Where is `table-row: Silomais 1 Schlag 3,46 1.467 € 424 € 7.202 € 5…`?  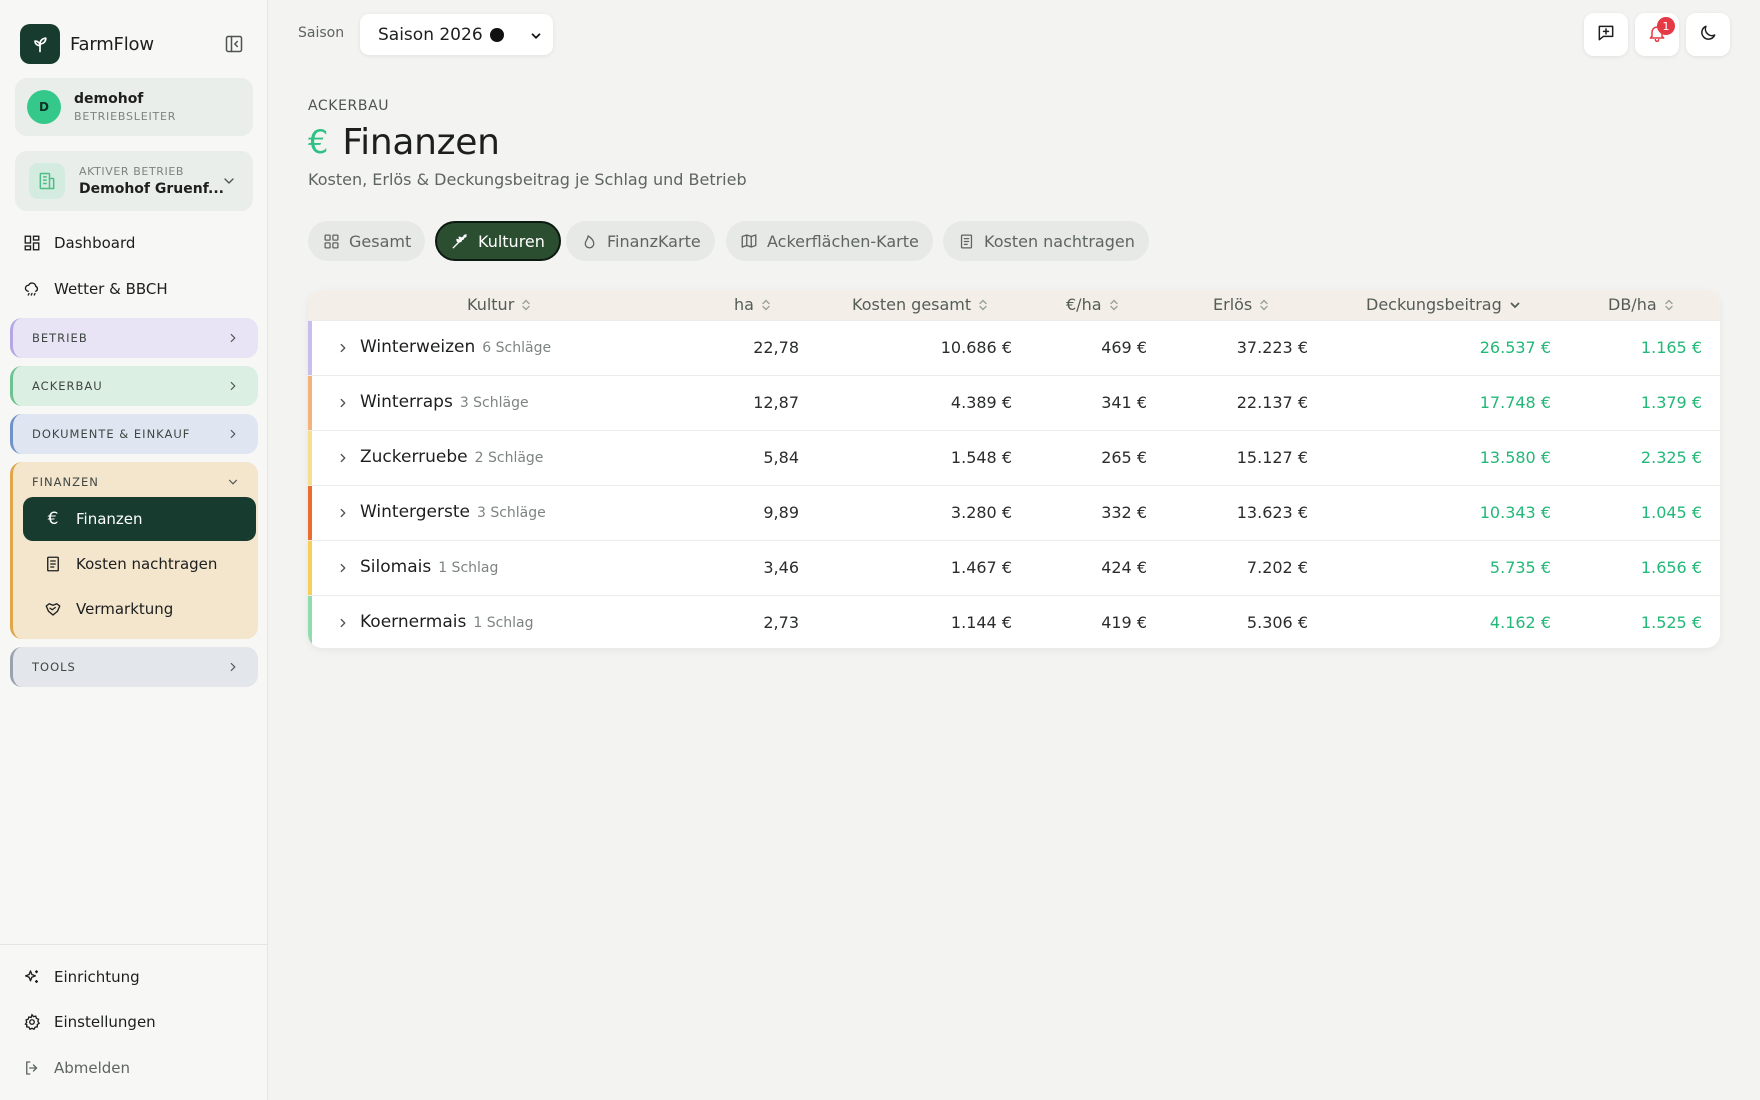
table-row: Silomais 1 Schlag 3,46 1.467 € 424 € 7.202 € 5… is located at coordinates (1014, 568).